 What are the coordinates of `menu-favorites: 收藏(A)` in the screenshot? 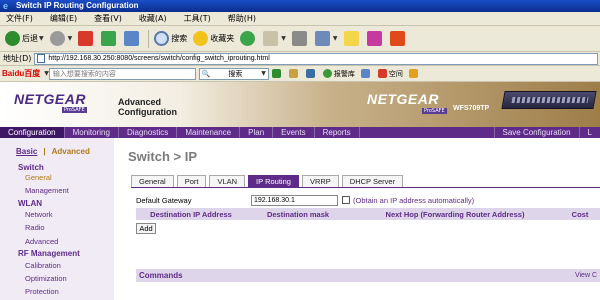 It's located at (153, 18).